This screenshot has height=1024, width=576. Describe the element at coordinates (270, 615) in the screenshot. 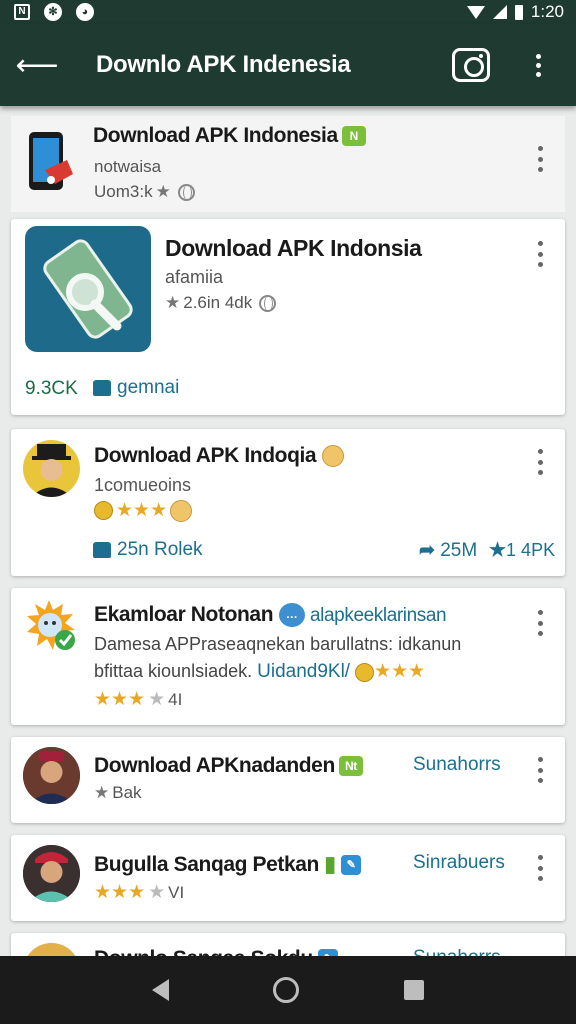

I see `item-title: Ekamloar Notonan … alapkeeklarinsan` at that location.